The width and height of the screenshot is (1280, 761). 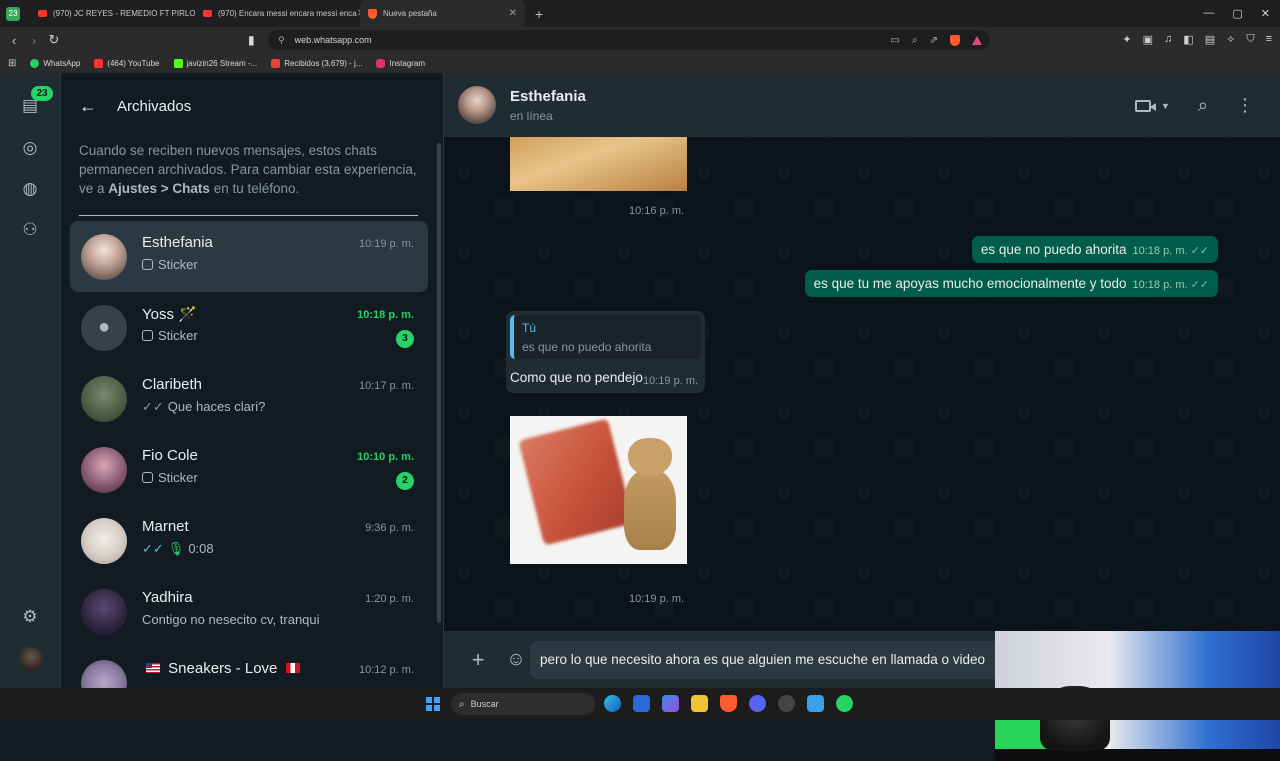 I want to click on chat-time: 9:36 p. m., so click(x=389, y=527).